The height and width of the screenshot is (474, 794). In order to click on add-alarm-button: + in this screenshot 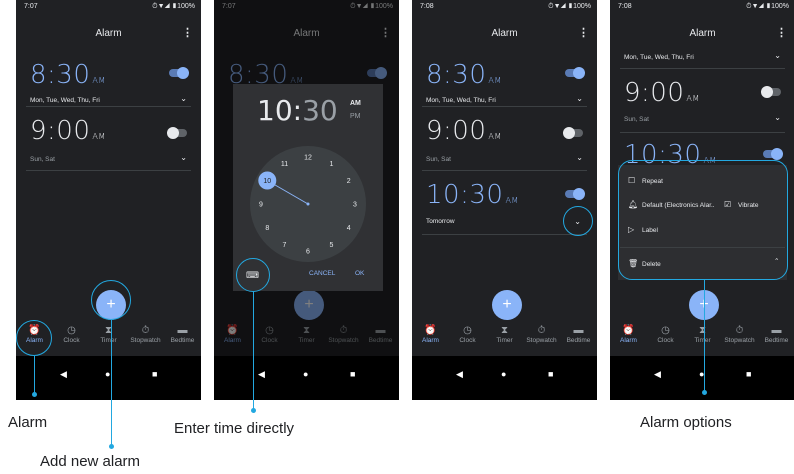, I will do `click(507, 305)`.